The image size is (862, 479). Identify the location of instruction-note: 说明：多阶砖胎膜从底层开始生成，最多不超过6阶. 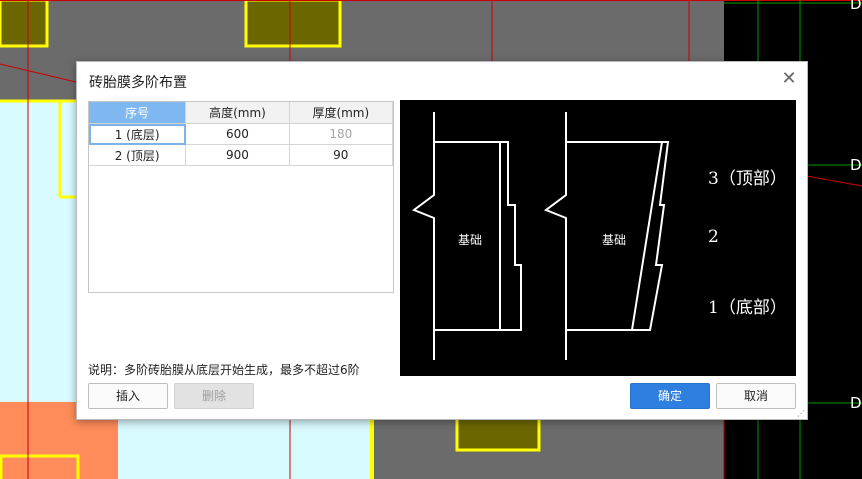
(224, 370).